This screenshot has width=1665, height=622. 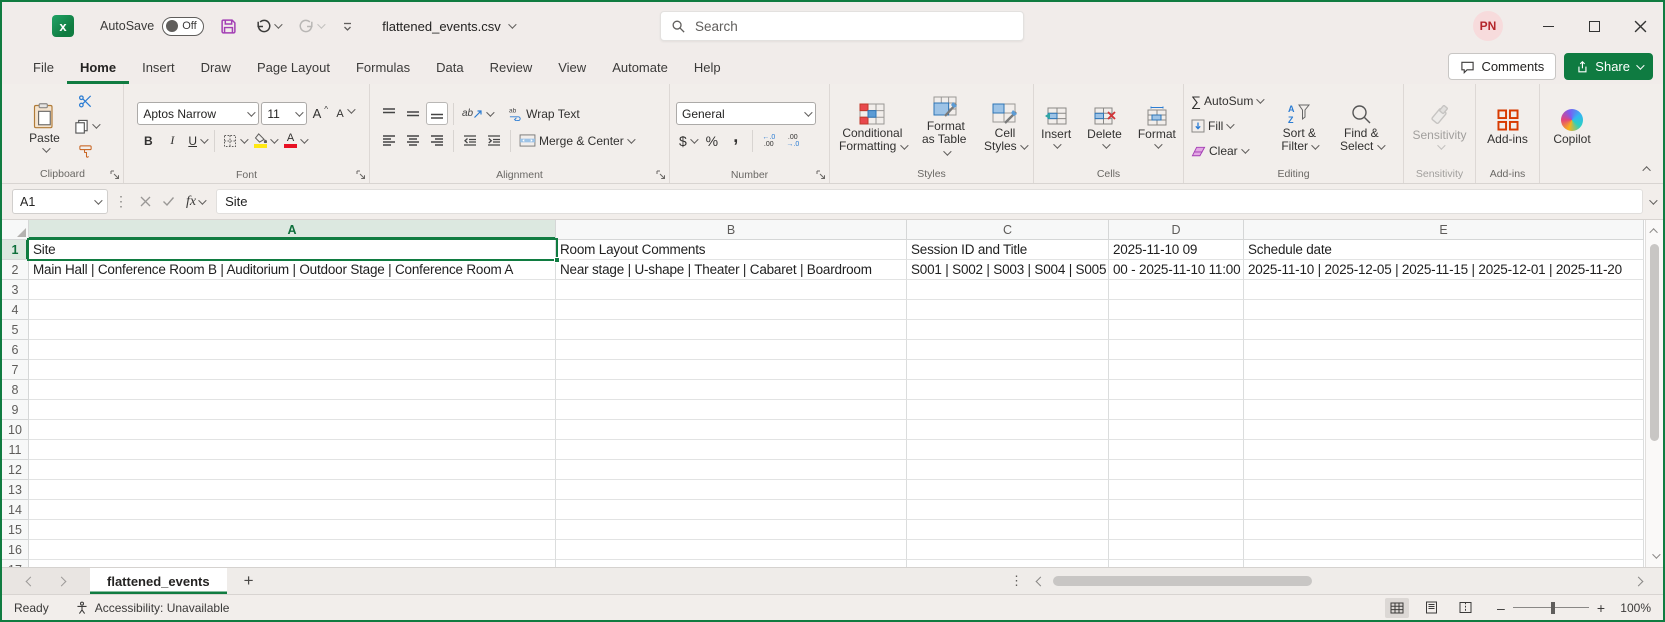 I want to click on autosave-toggle: Off, so click(x=183, y=26).